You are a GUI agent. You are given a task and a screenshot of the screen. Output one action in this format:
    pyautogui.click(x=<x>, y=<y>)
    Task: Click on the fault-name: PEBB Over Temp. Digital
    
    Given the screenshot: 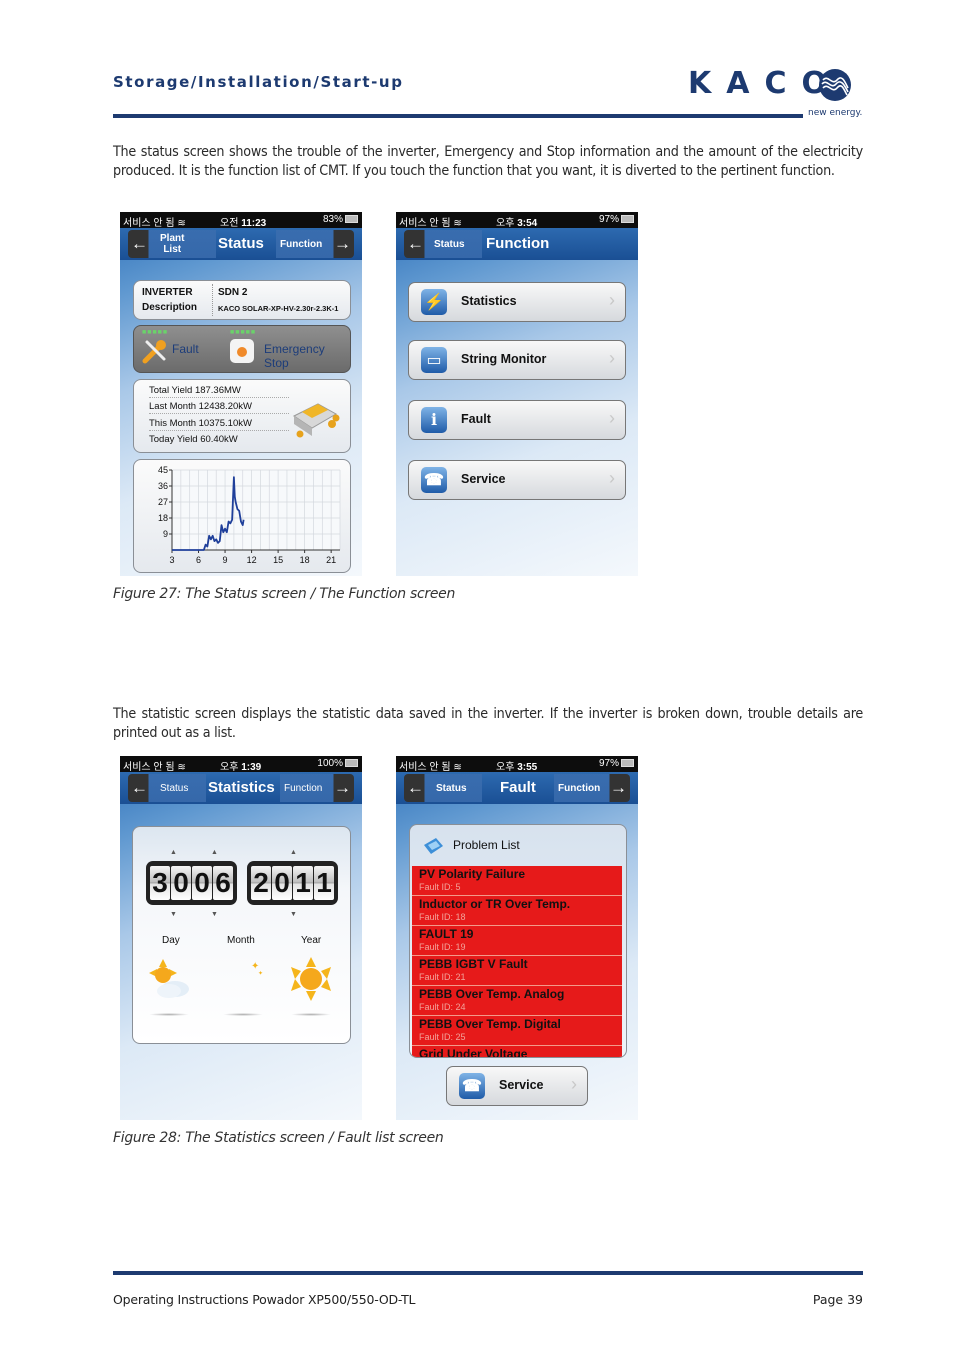 What is the action you would take?
    pyautogui.click(x=490, y=1024)
    